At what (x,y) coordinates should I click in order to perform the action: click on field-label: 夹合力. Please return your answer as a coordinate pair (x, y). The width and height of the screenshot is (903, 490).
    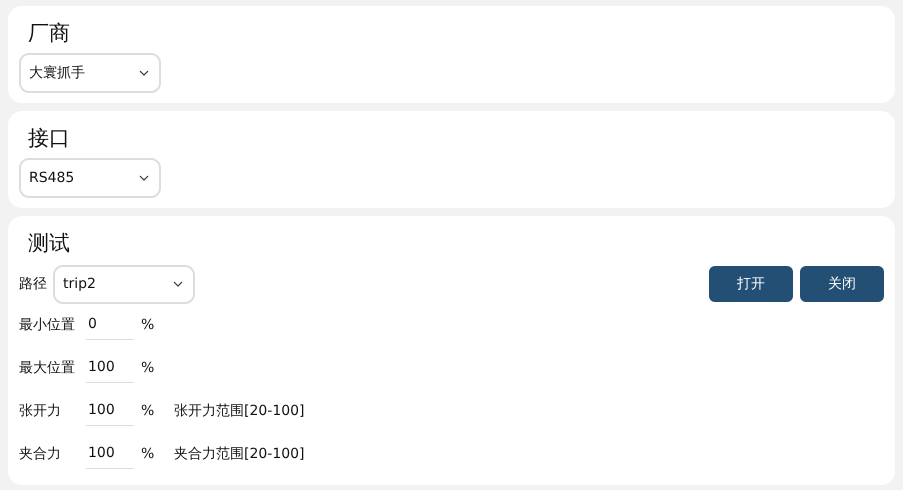
    Looking at the image, I should click on (40, 453).